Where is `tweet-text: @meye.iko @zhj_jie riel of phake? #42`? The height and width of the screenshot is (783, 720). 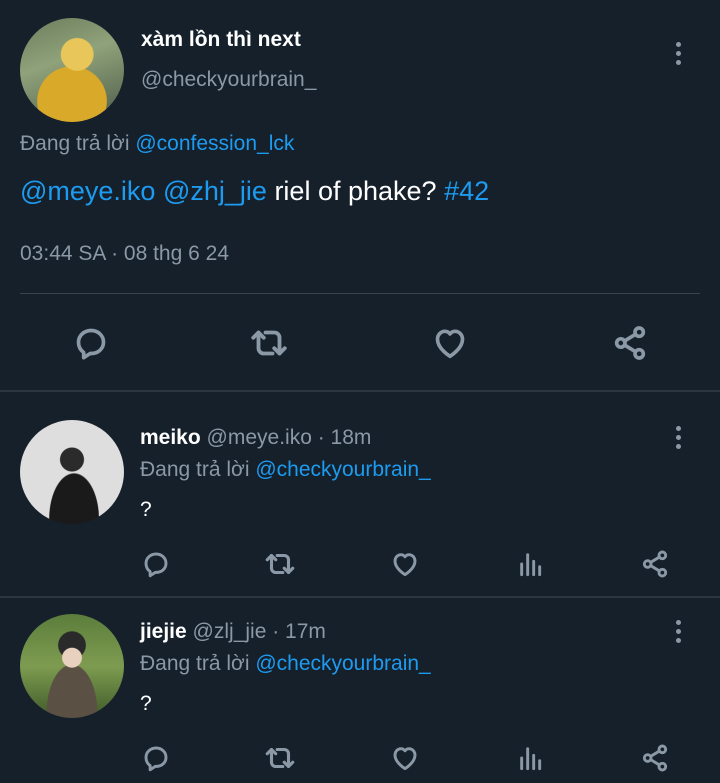
tweet-text: @meye.iko @zhj_jie riel of phake? #42 is located at coordinates (254, 191).